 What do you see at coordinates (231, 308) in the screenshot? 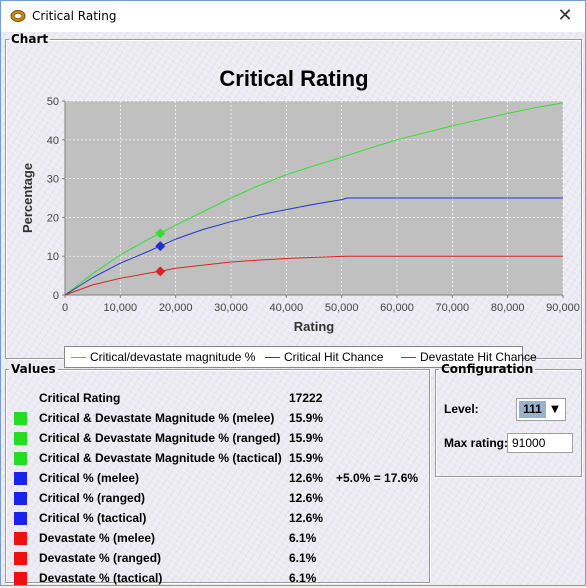
I see `x-tick-label: 30,000` at bounding box center [231, 308].